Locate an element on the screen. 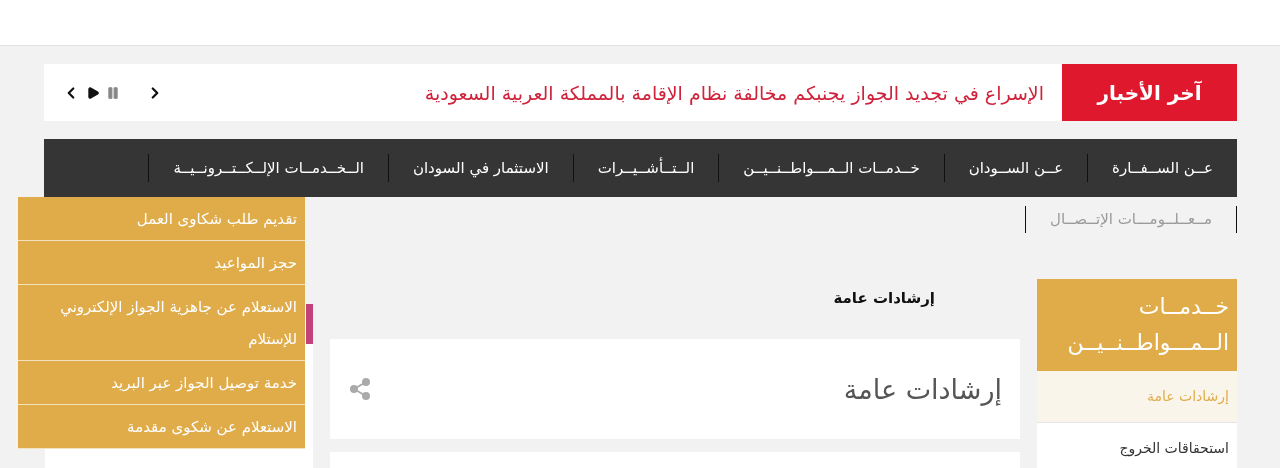 Image resolution: width=1280 pixels, height=468 pixels. nav-item: عــن الســفــارة is located at coordinates (1162, 168).